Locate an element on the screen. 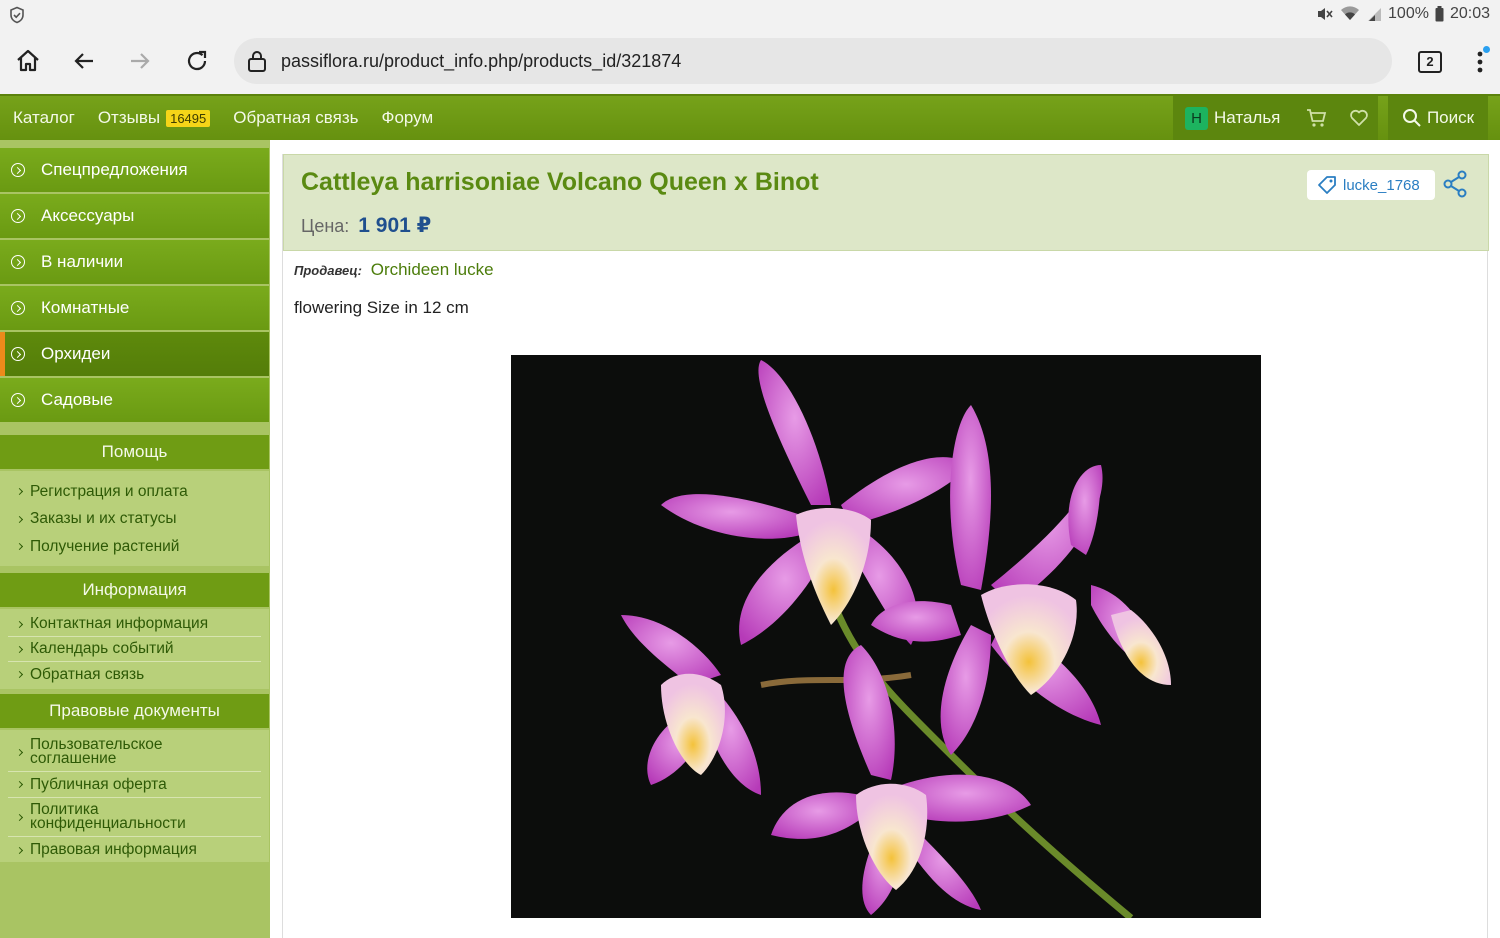  price-label: Цена: is located at coordinates (325, 226).